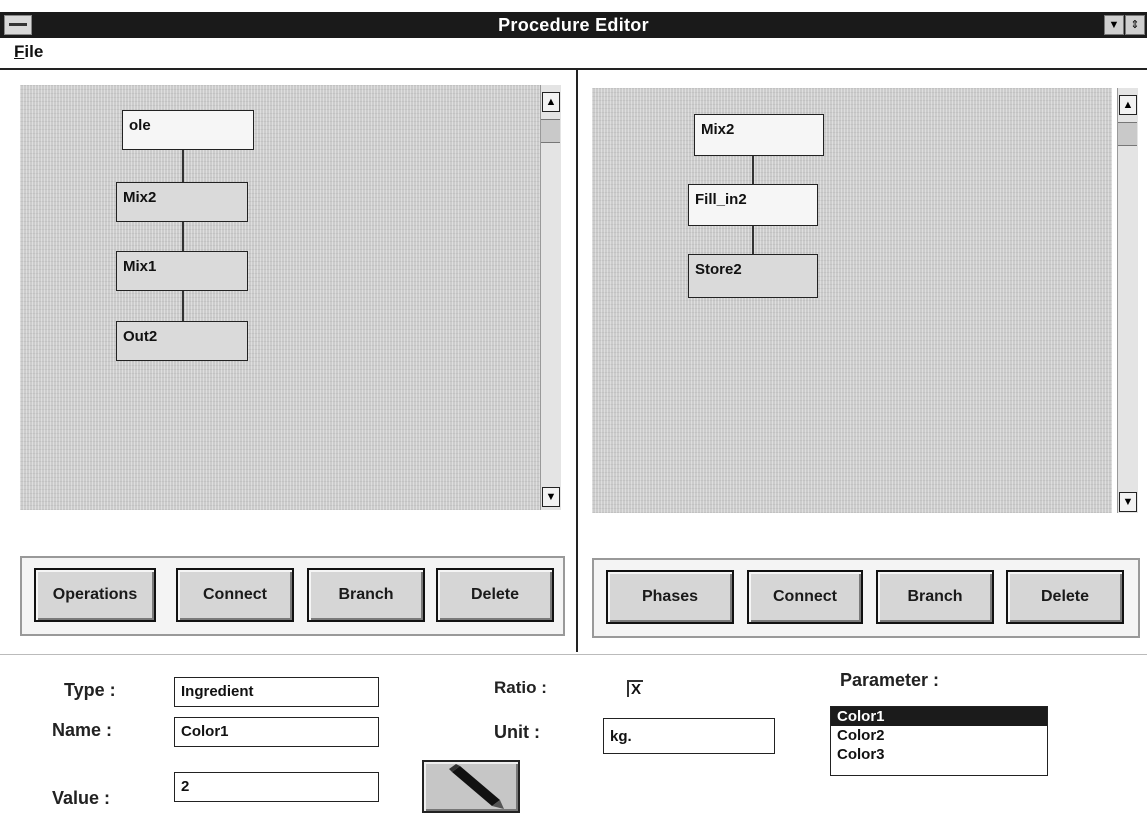 The image size is (1147, 816). What do you see at coordinates (890, 680) in the screenshot?
I see `parameter-label: Parameter :` at bounding box center [890, 680].